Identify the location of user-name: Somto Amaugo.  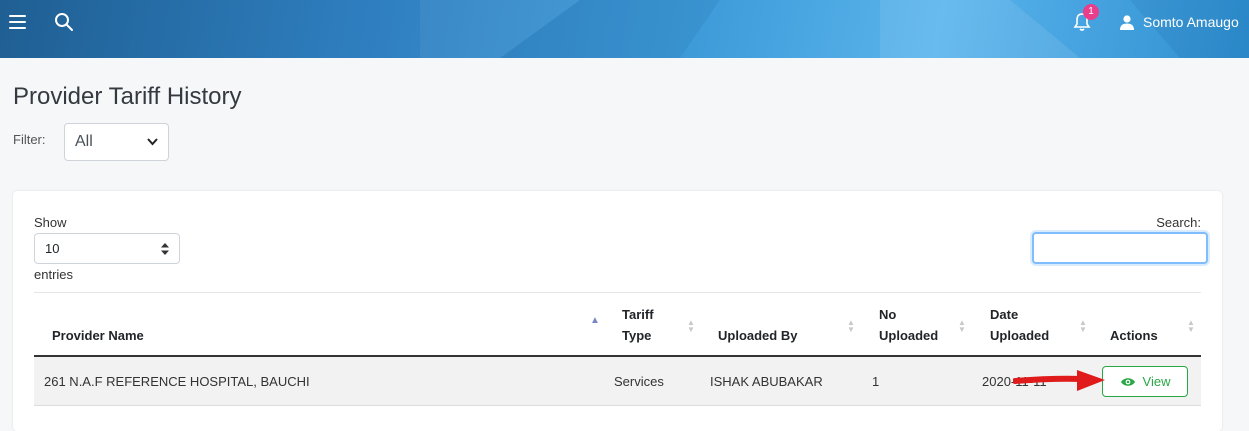
(1191, 22).